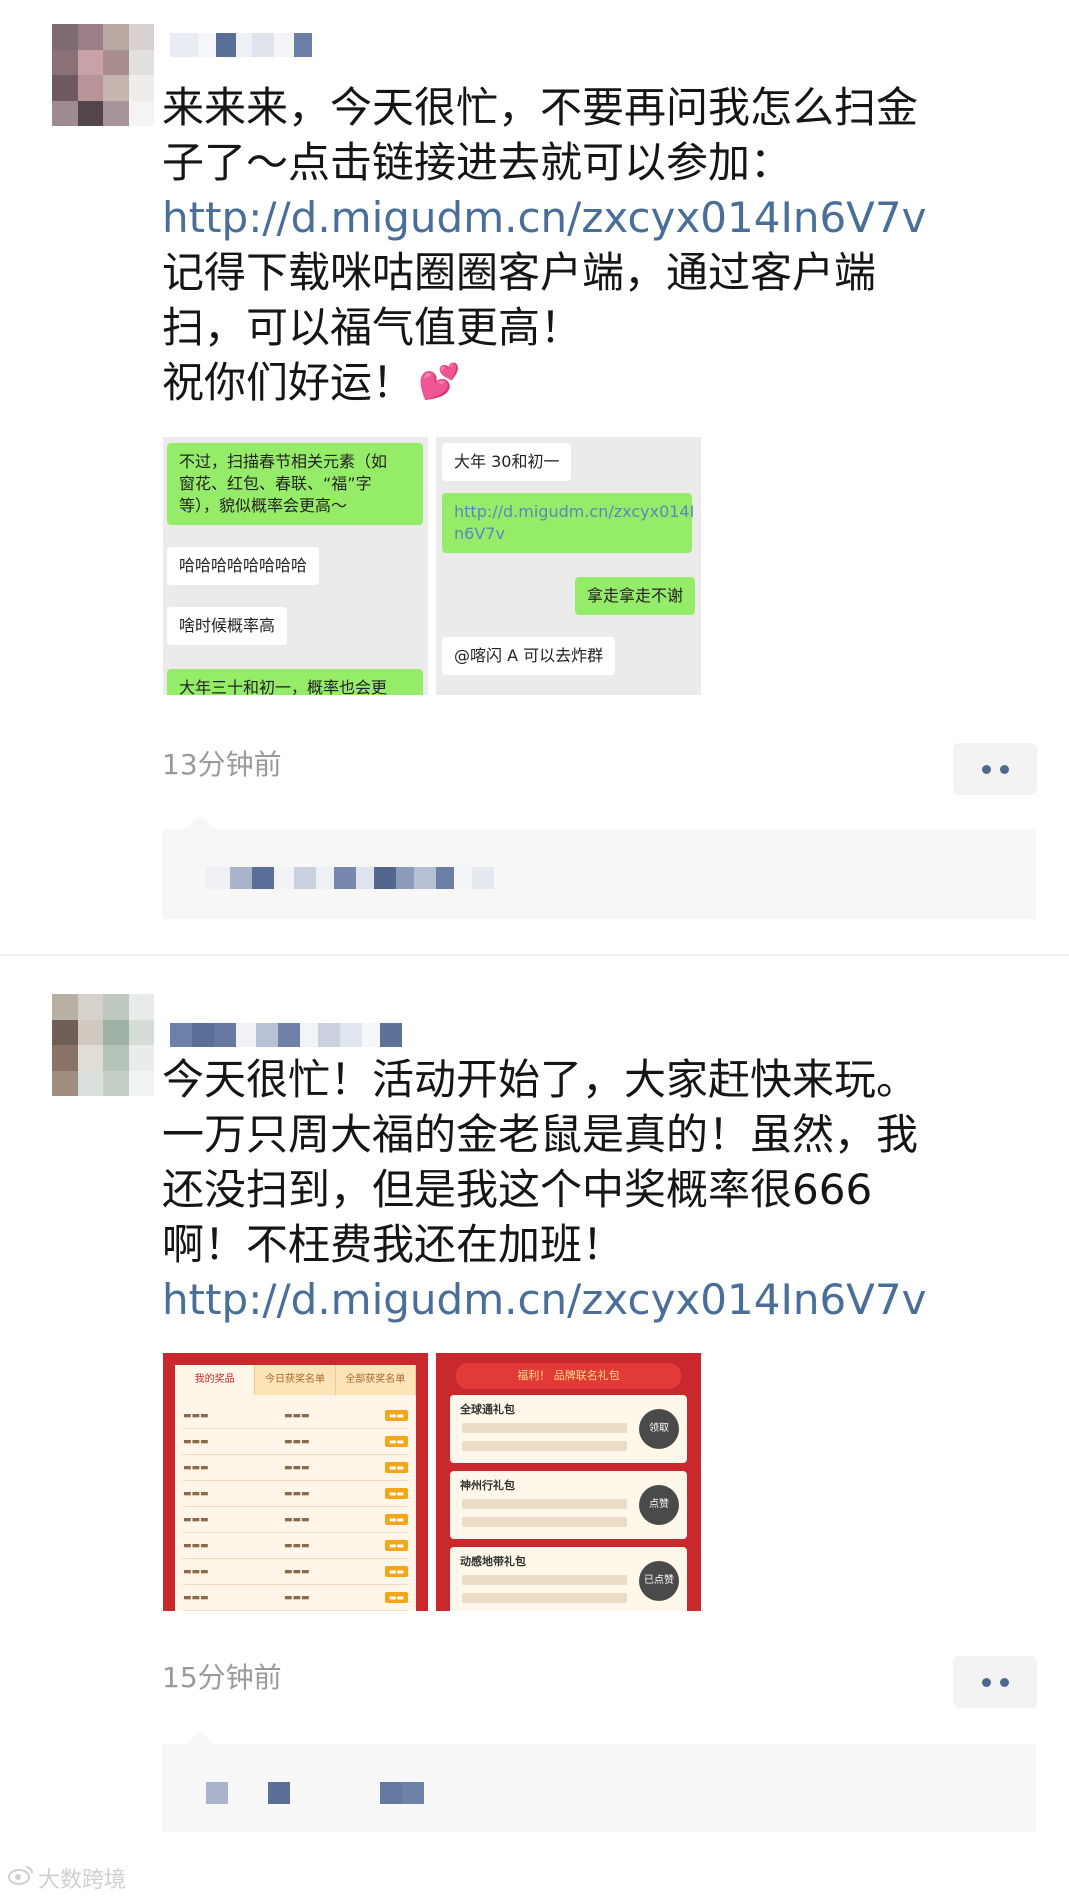  Describe the element at coordinates (507, 462) in the screenshot. I see `chat-bubble: 大年 30和初一` at that location.